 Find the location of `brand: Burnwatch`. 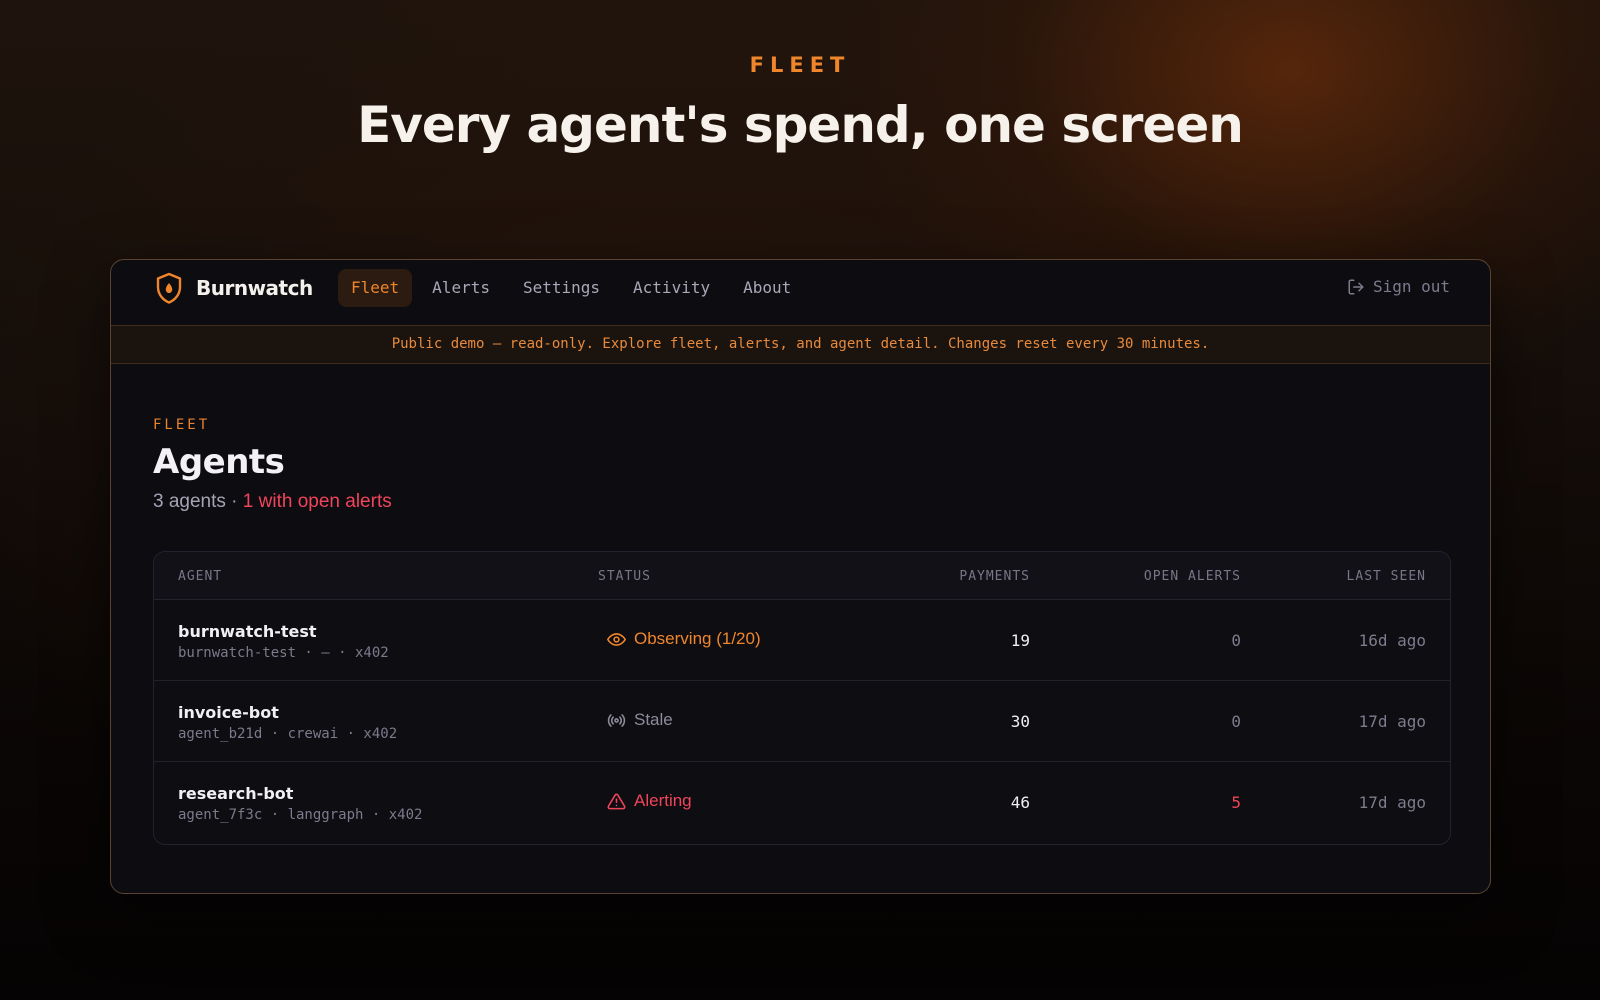

brand: Burnwatch is located at coordinates (234, 288).